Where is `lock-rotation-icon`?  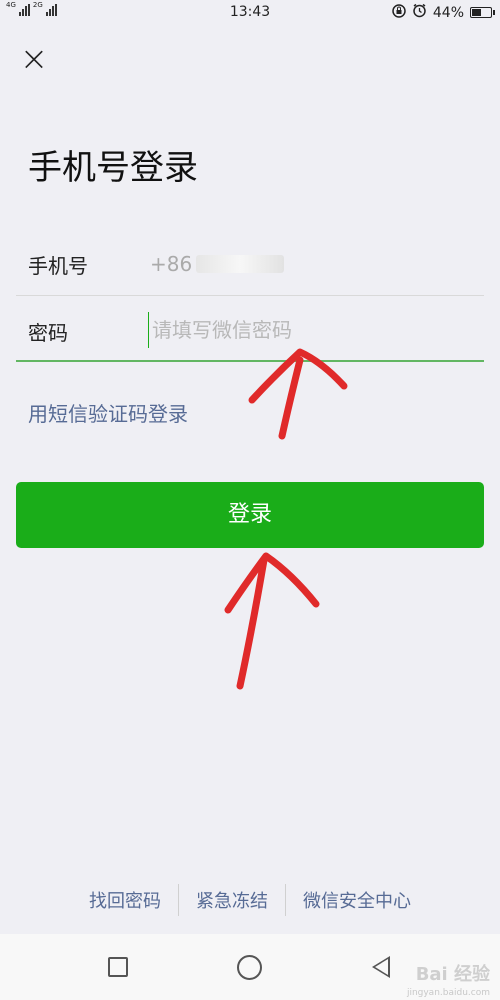
lock-rotation-icon is located at coordinates (399, 12).